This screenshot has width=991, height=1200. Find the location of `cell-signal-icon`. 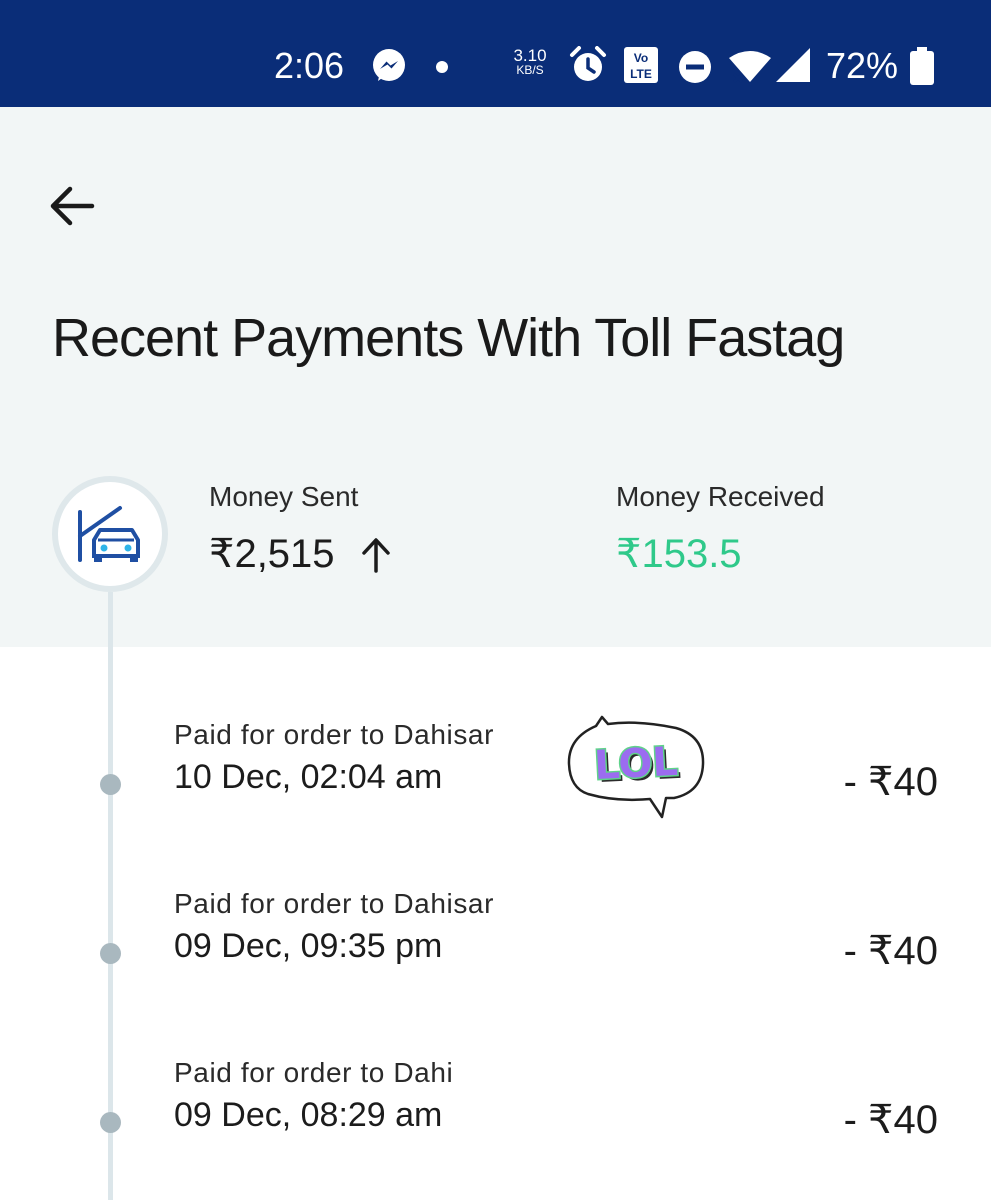

cell-signal-icon is located at coordinates (792, 68).